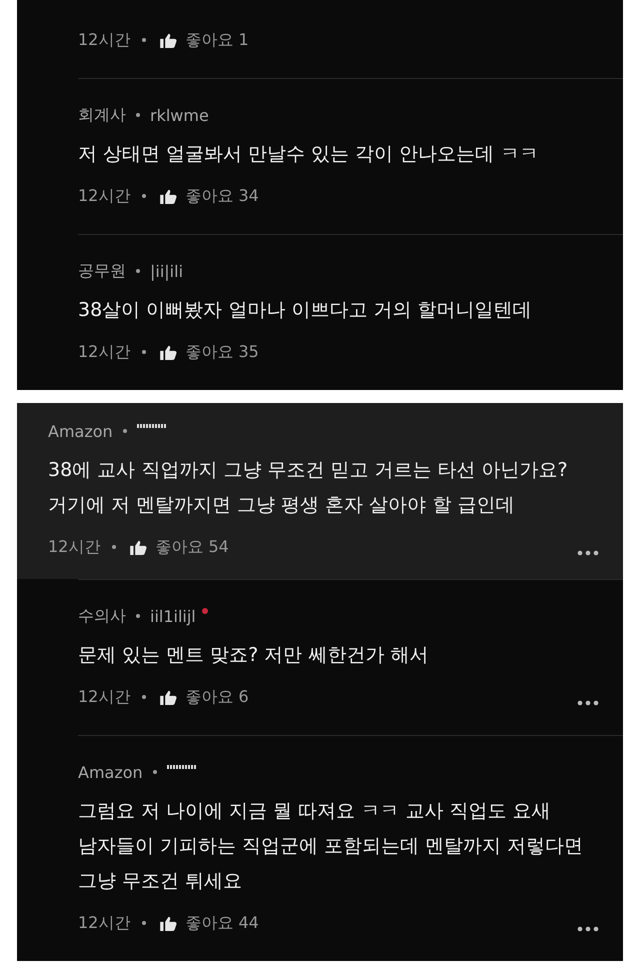 The height and width of the screenshot is (974, 640). Describe the element at coordinates (222, 352) in the screenshot. I see `like-count: 좋아요 35` at that location.